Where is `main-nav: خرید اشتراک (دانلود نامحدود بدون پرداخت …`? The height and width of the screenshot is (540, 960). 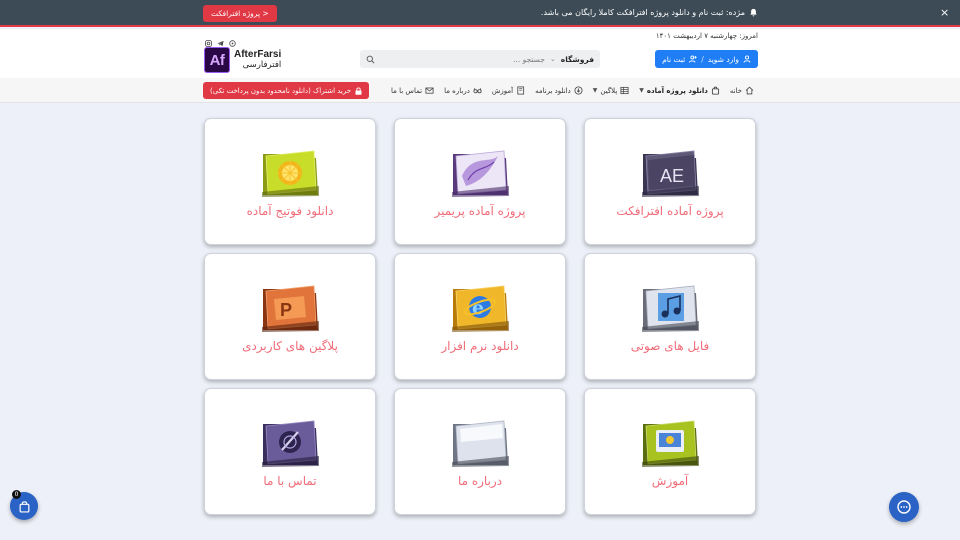
main-nav: خرید اشتراک (دانلود نامحدود بدون پرداخت … is located at coordinates (480, 90).